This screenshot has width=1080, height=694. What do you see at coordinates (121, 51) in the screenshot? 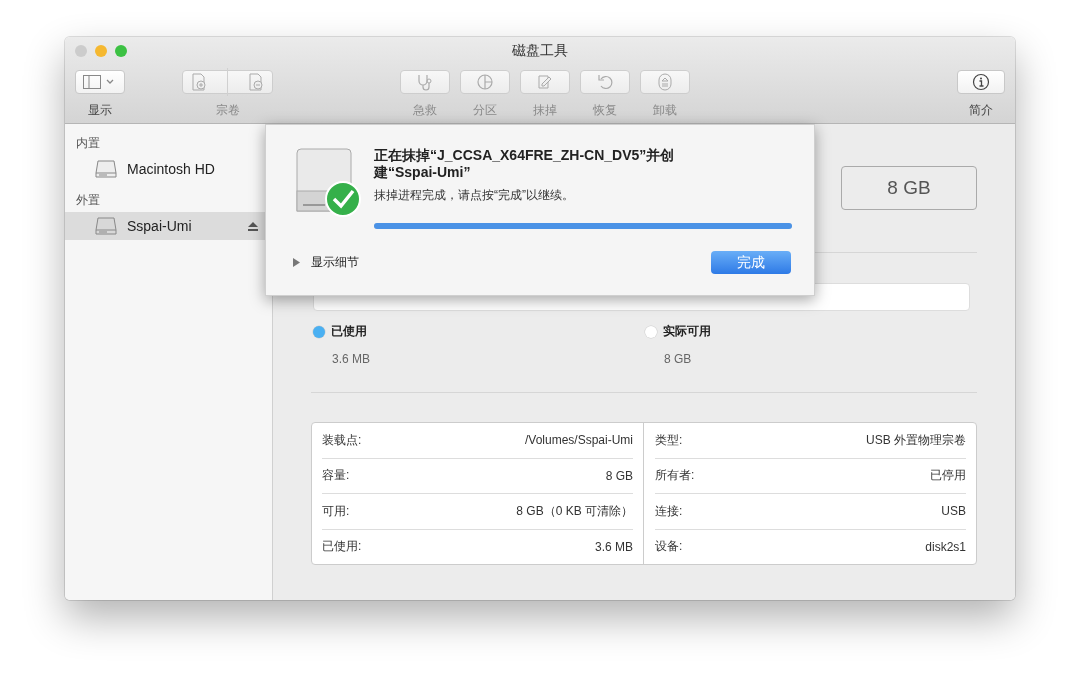
I see `zoom-button` at bounding box center [121, 51].